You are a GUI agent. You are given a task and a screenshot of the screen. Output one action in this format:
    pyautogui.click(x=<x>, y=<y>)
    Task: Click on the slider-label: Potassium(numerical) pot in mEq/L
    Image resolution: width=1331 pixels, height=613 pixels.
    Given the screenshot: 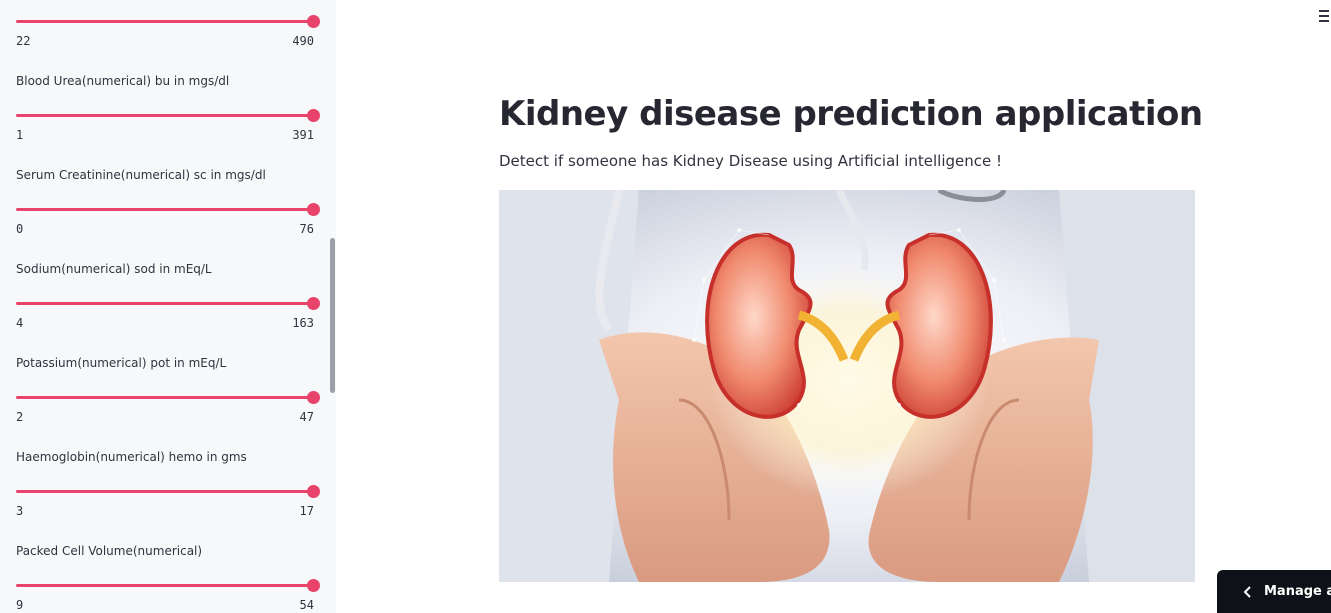 What is the action you would take?
    pyautogui.click(x=121, y=363)
    